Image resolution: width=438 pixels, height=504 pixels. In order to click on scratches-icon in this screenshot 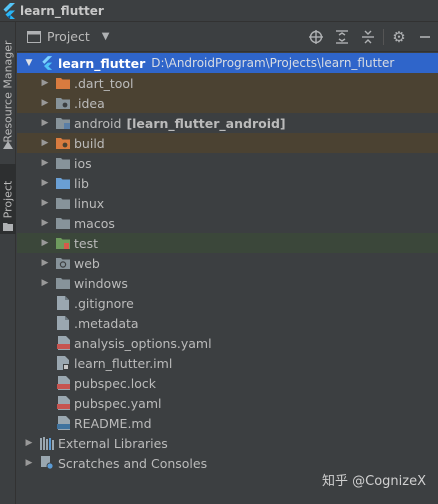, I will do `click(47, 463)`.